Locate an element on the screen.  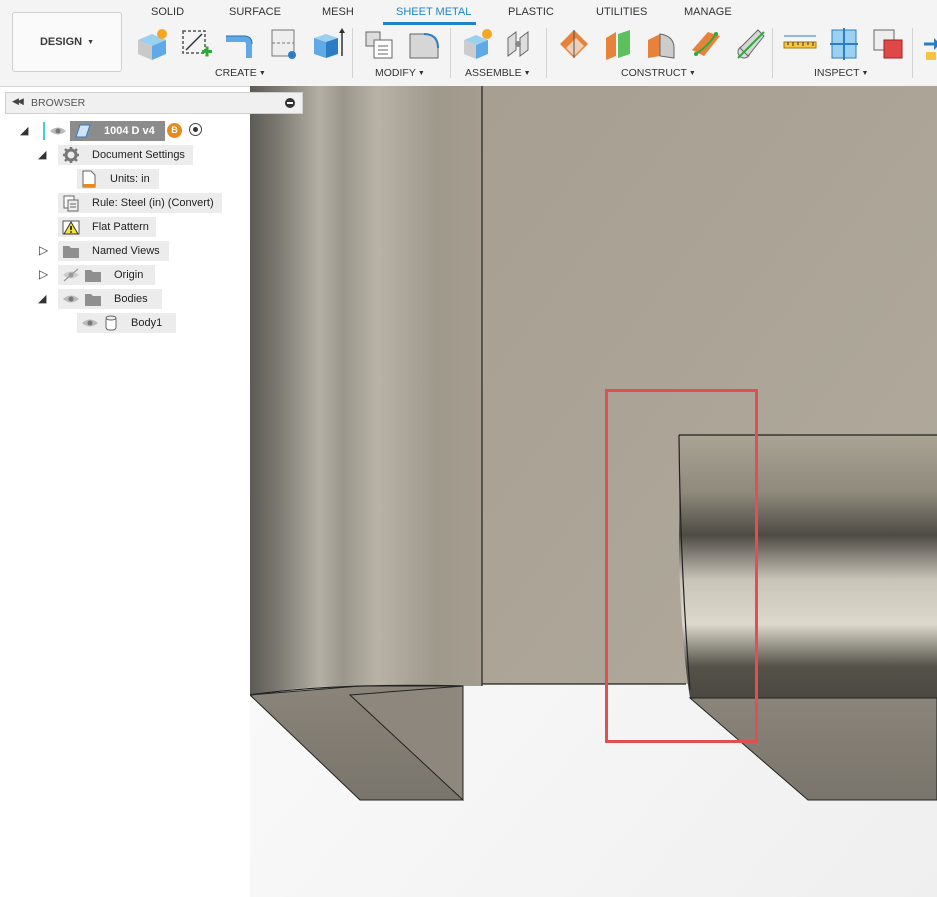
named-views-label: Named Views is located at coordinates (126, 251).